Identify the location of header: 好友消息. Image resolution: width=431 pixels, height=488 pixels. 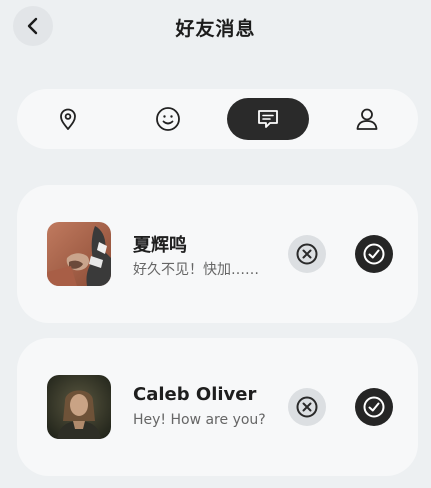
(215, 28).